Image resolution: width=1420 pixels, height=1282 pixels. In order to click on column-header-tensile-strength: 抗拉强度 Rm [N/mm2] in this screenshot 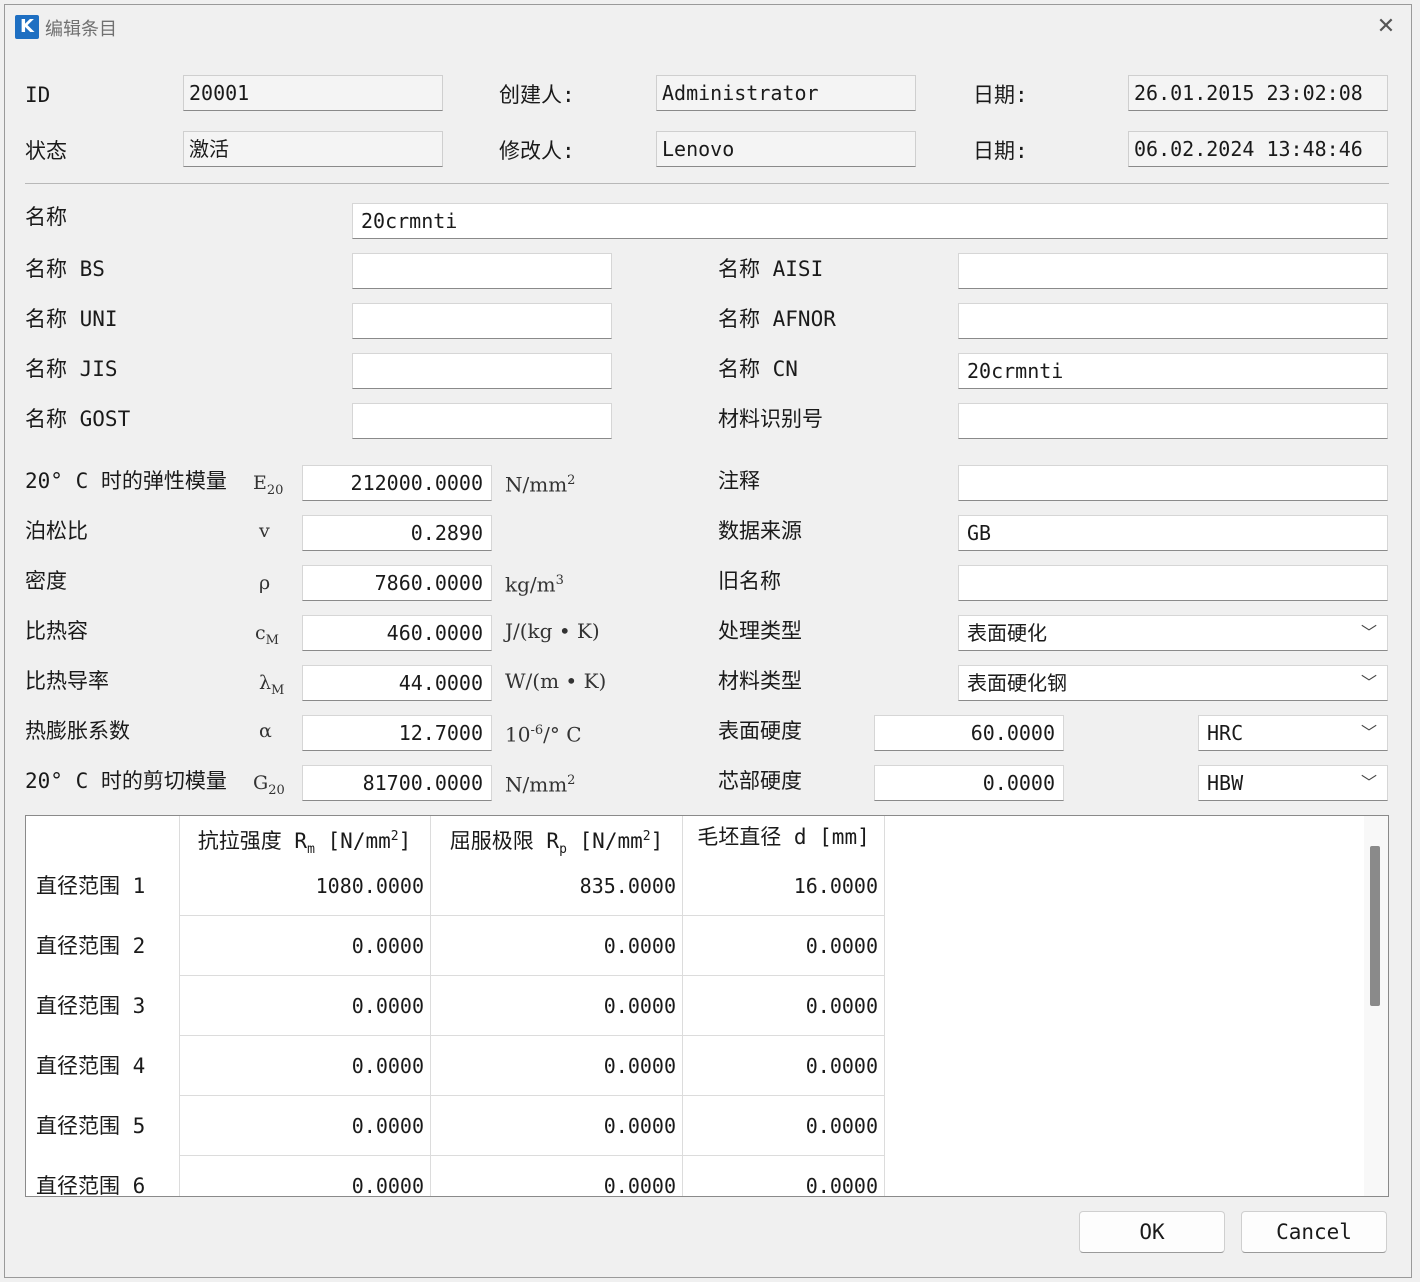, I will do `click(305, 838)`.